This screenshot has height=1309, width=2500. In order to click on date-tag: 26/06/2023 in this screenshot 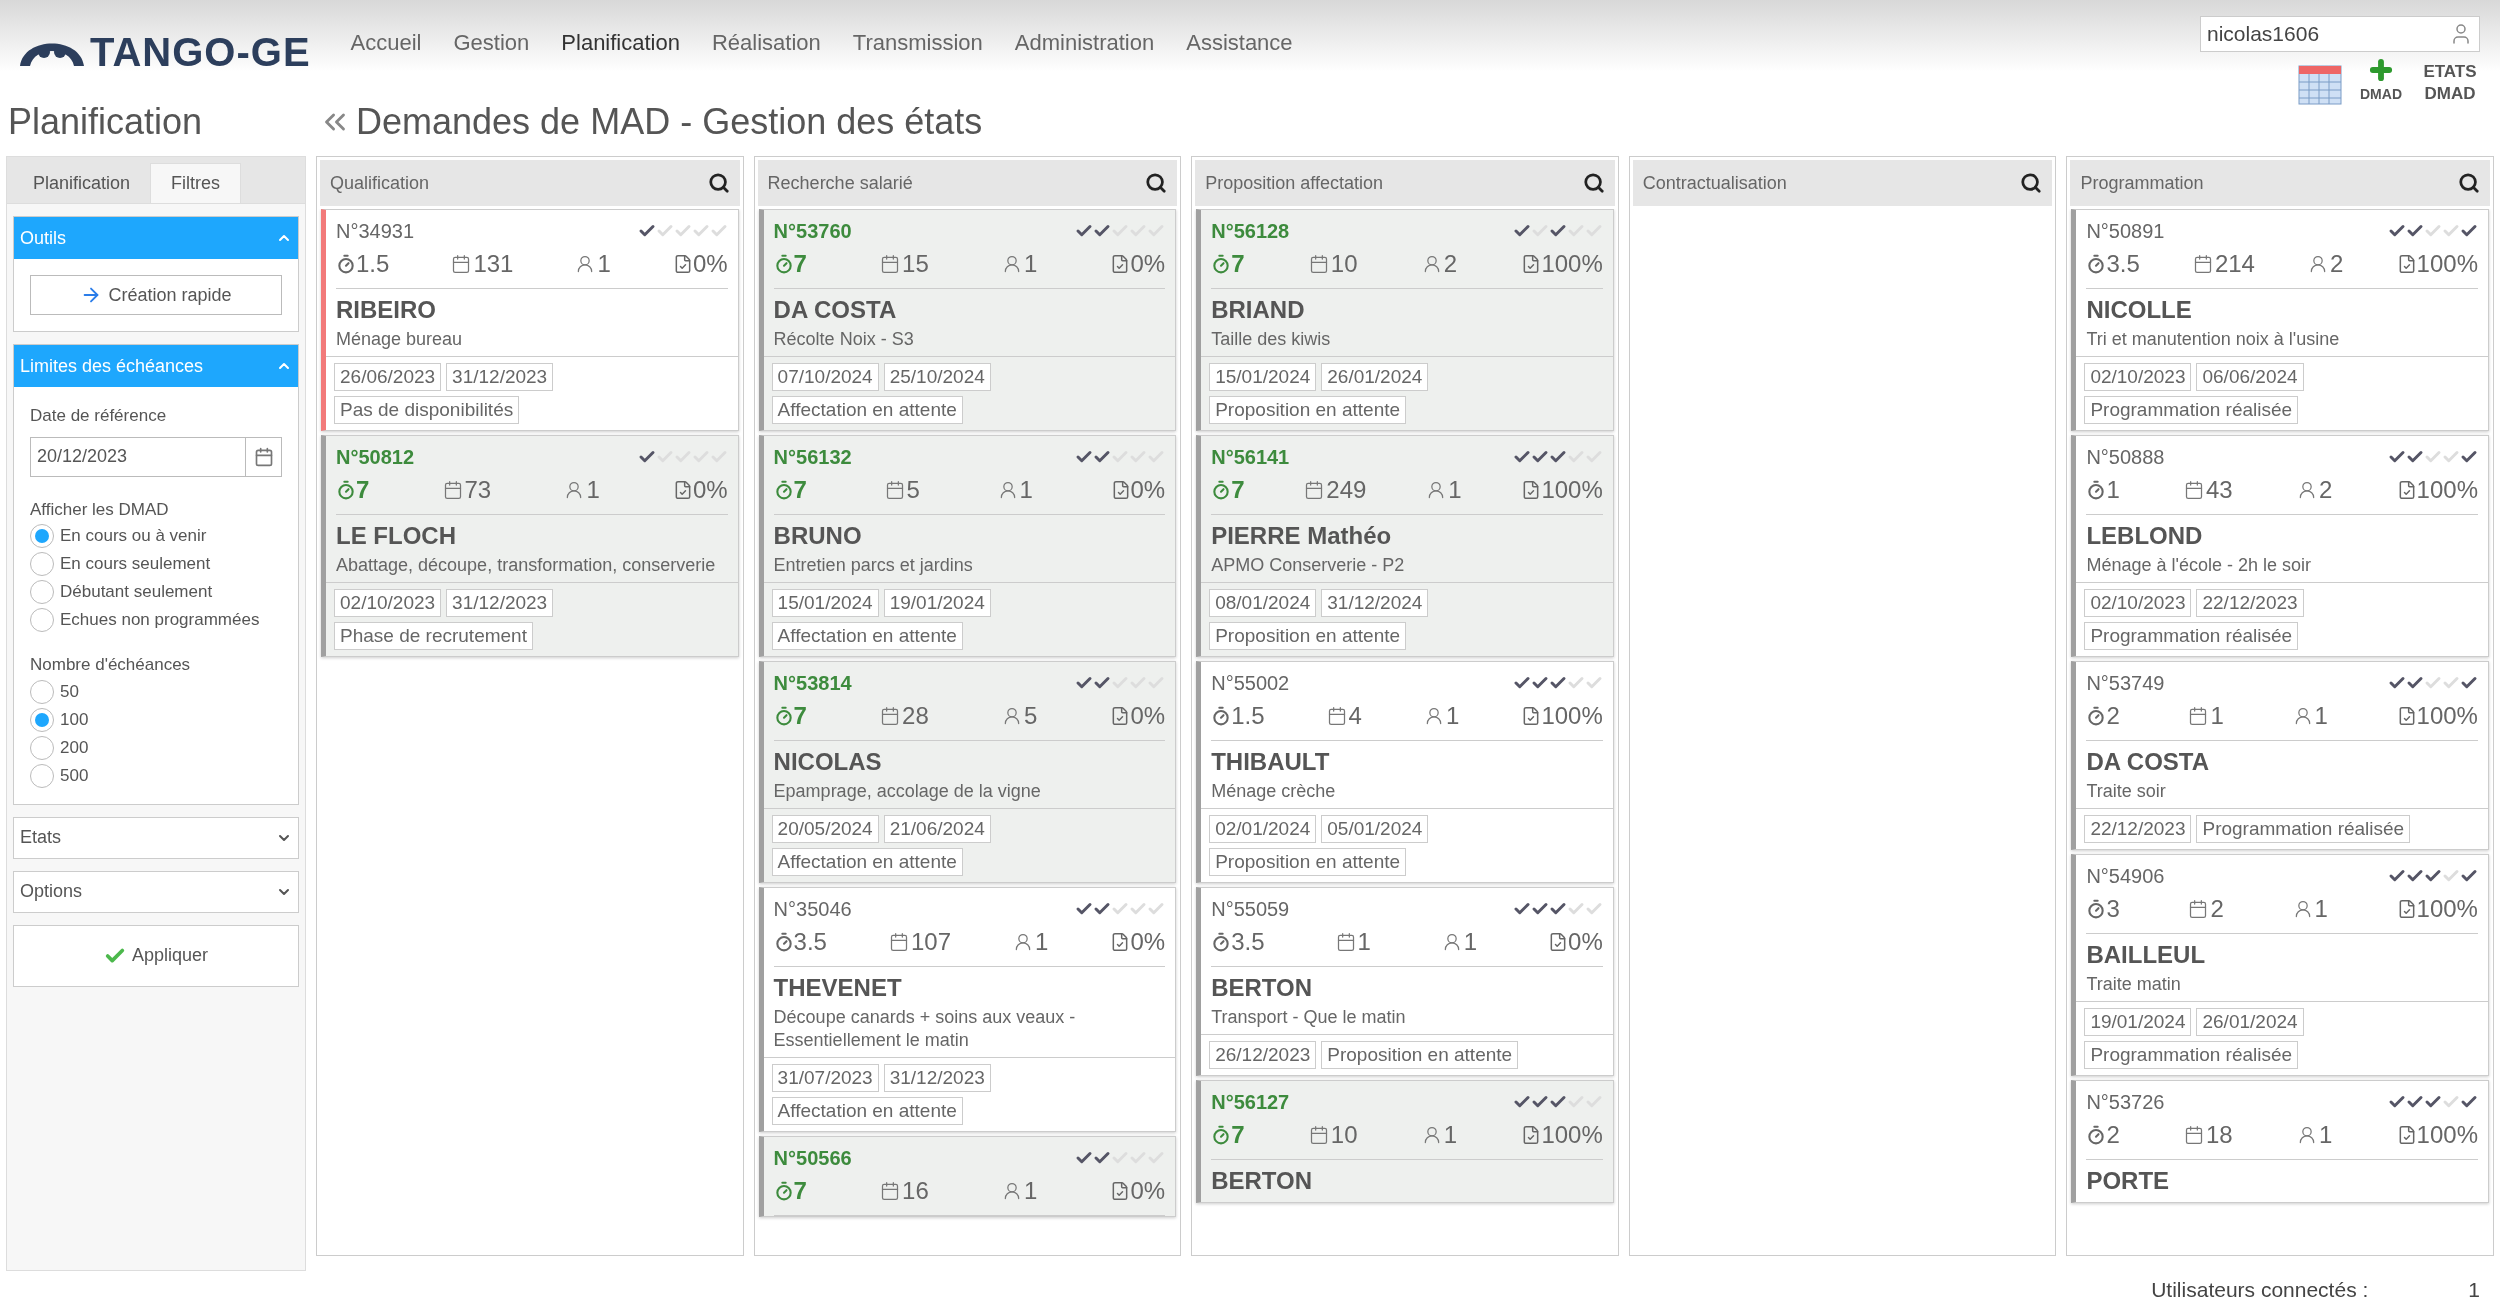, I will do `click(388, 377)`.